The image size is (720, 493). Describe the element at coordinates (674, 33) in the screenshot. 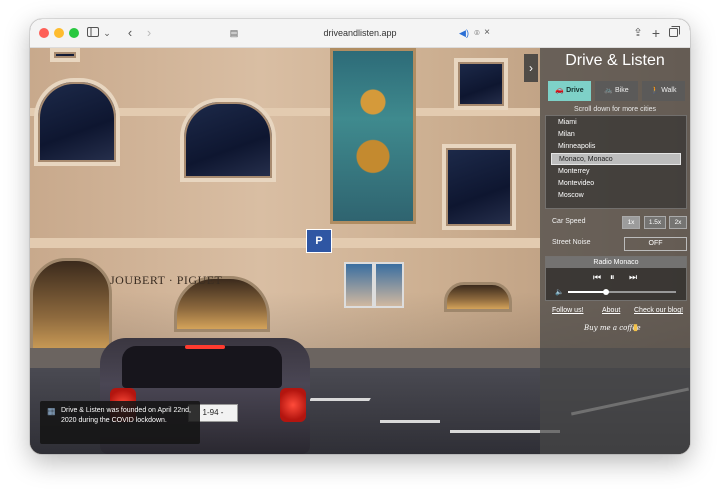

I see `tabs-overview-icon` at that location.